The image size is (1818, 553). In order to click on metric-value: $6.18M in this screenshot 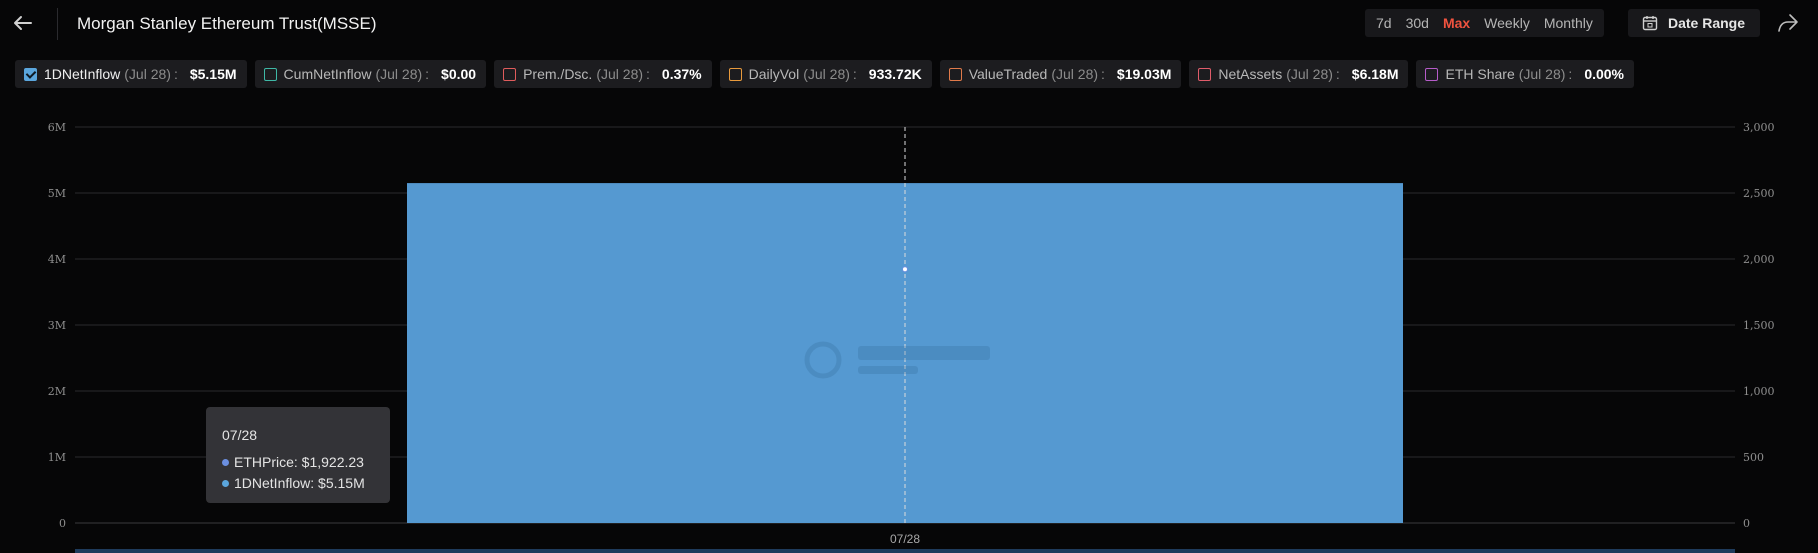, I will do `click(1375, 74)`.